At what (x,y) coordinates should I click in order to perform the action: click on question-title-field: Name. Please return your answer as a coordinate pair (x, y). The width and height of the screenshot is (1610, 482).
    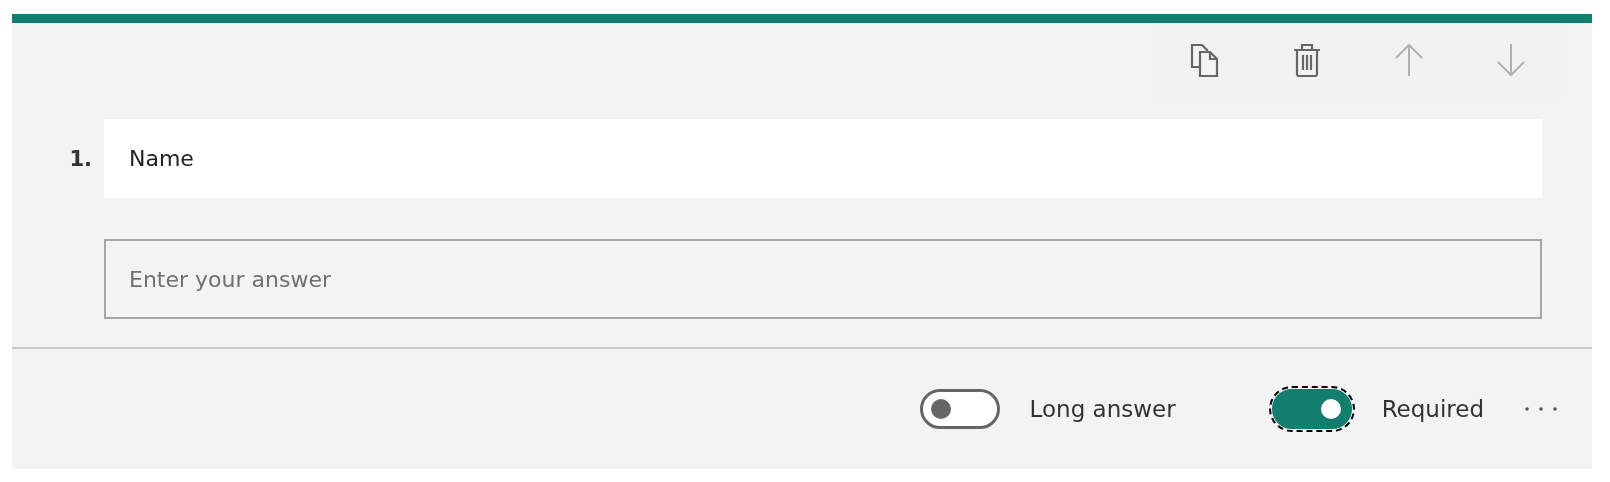
    Looking at the image, I should click on (823, 158).